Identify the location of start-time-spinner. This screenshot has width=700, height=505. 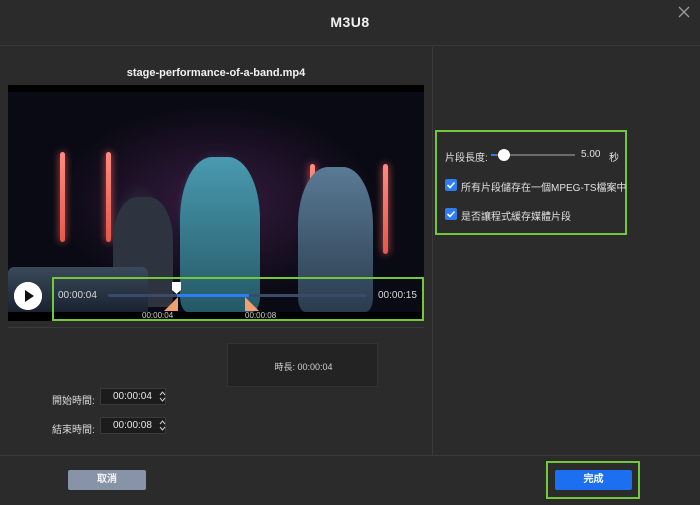
(162, 396).